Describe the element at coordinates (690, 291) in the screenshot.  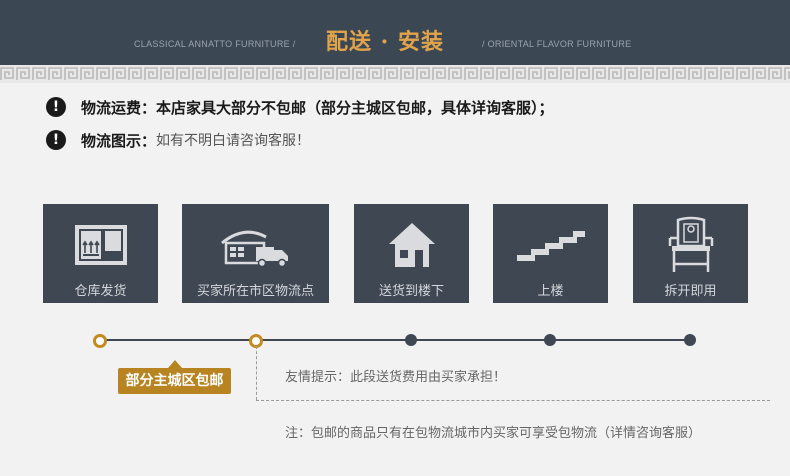
I see `step-label: 拆开即用` at that location.